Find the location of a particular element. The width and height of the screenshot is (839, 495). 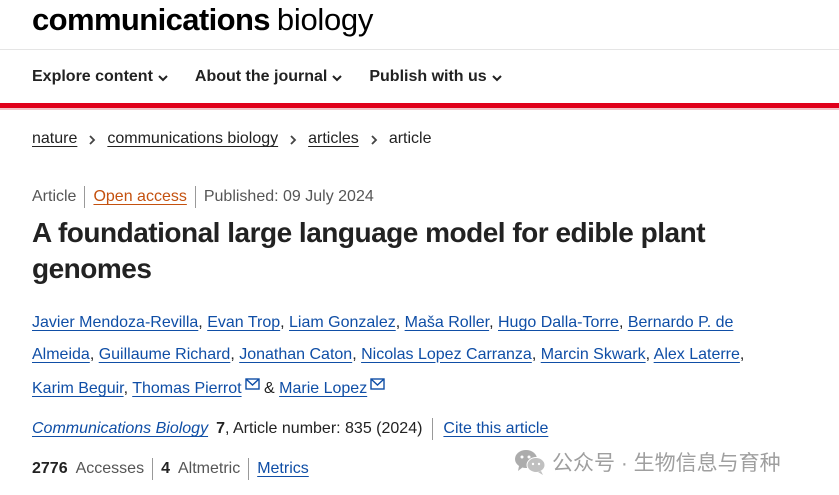

nav-publish-with-us-label: Publish with us is located at coordinates (428, 76).